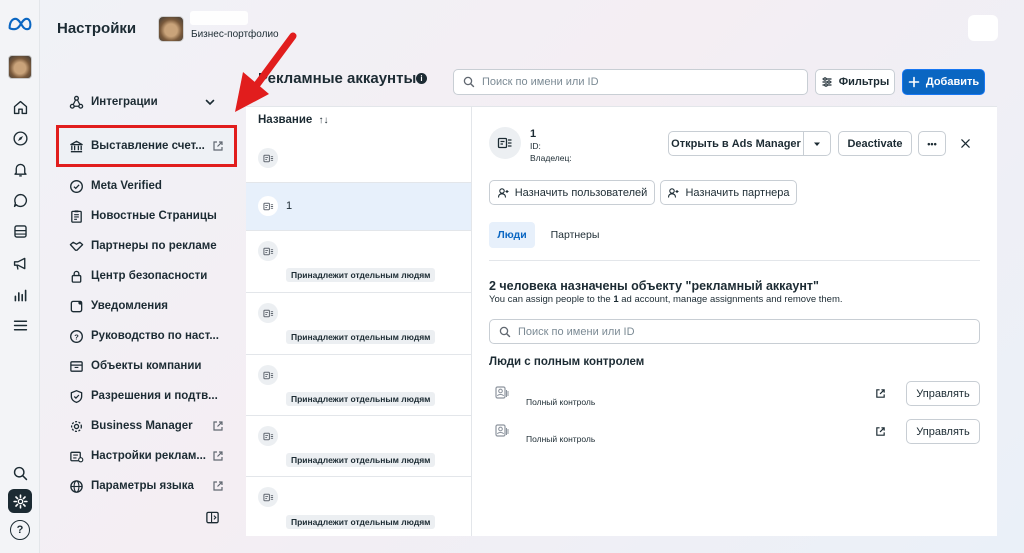 This screenshot has width=1024, height=553. I want to click on filters-button: Фильтры, so click(855, 82).